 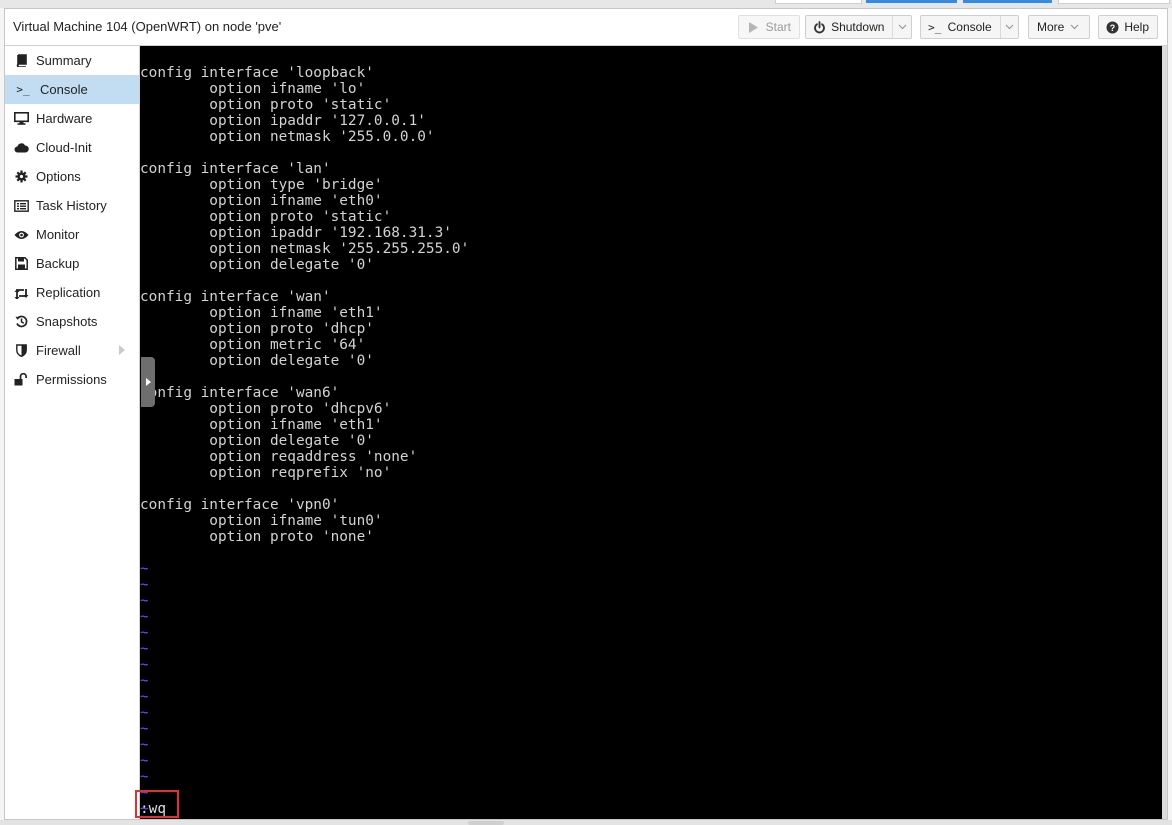 What do you see at coordinates (1128, 27) in the screenshot?
I see `help-button: ? Help` at bounding box center [1128, 27].